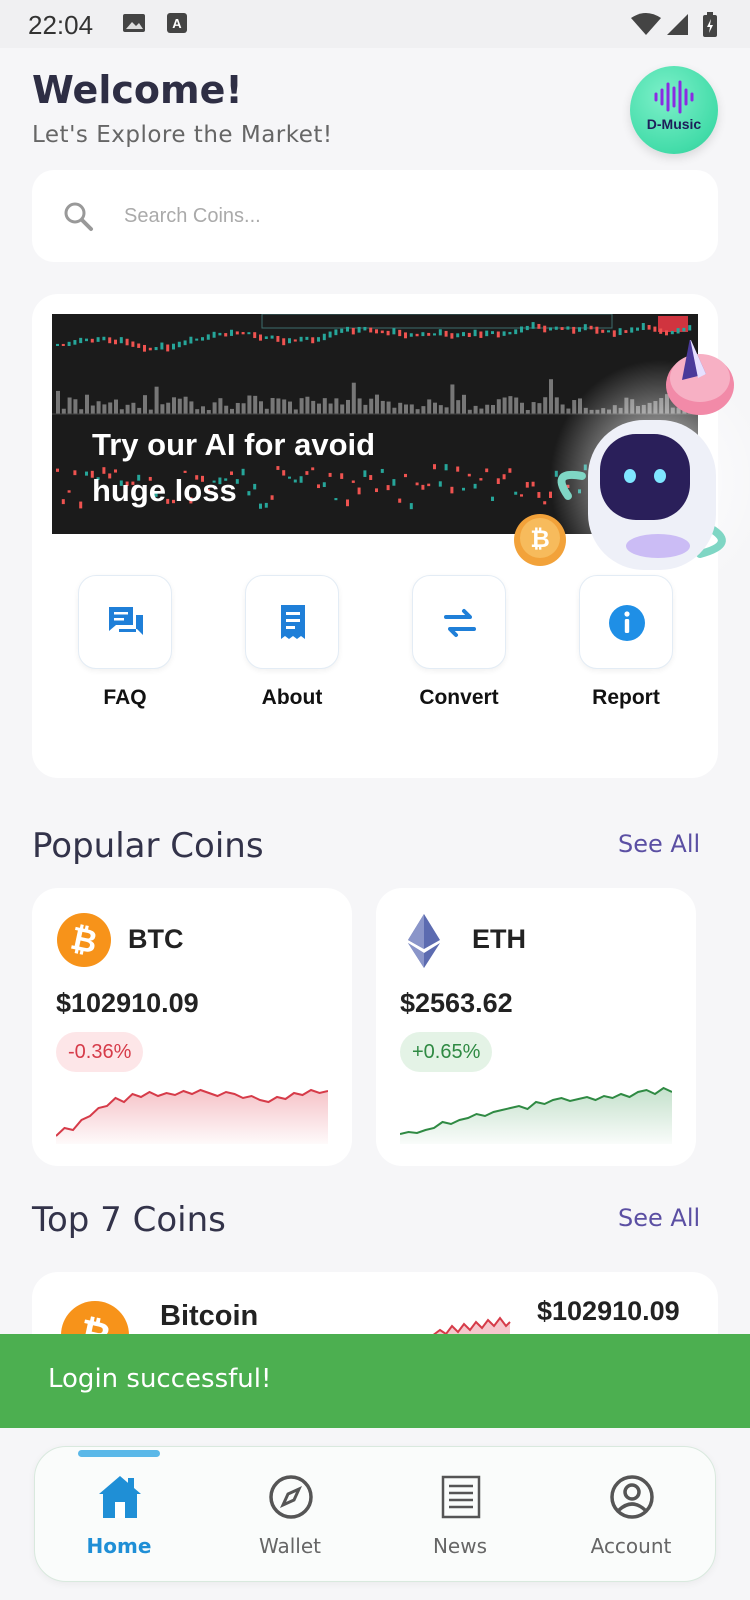 This screenshot has width=750, height=1600. Describe the element at coordinates (710, 24) in the screenshot. I see `battery-icon` at that location.